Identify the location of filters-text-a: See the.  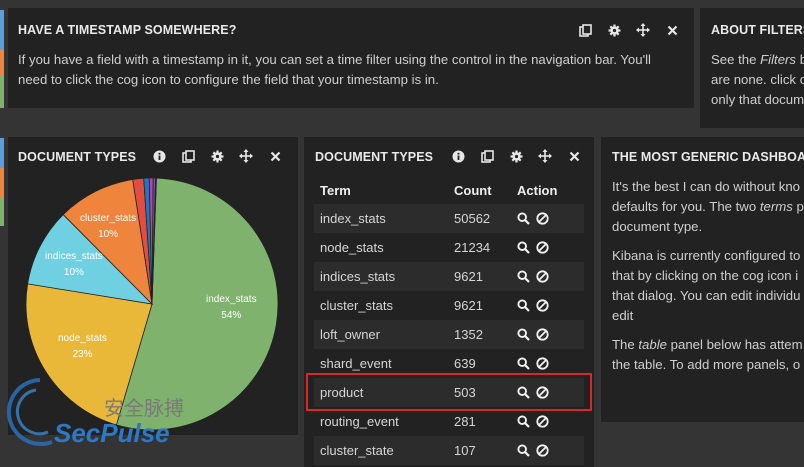
(736, 59).